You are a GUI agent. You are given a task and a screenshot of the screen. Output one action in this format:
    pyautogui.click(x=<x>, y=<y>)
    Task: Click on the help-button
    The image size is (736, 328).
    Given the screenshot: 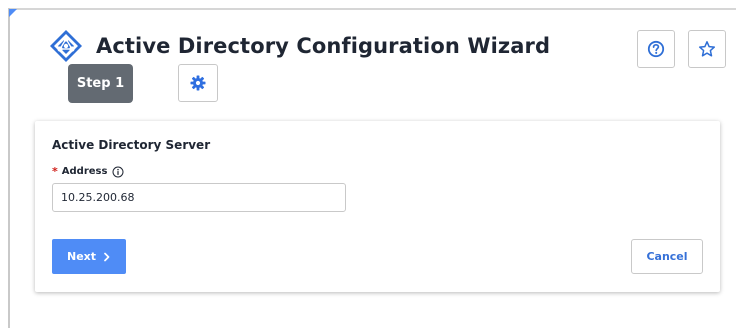 What is the action you would take?
    pyautogui.click(x=656, y=49)
    